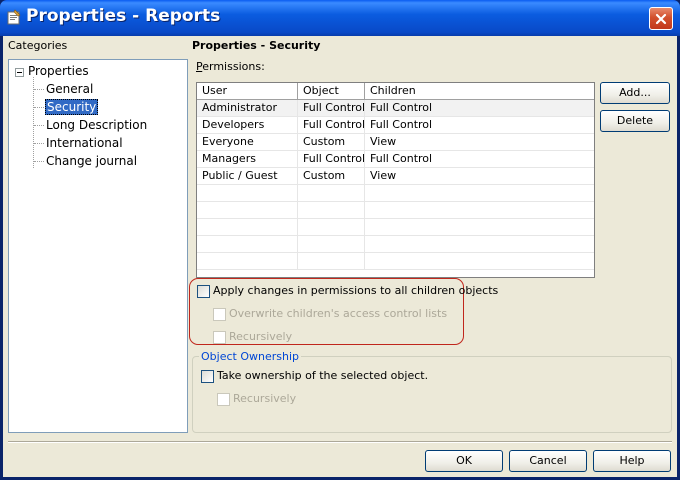  Describe the element at coordinates (69, 89) in the screenshot. I see `tree-item-general: General` at that location.